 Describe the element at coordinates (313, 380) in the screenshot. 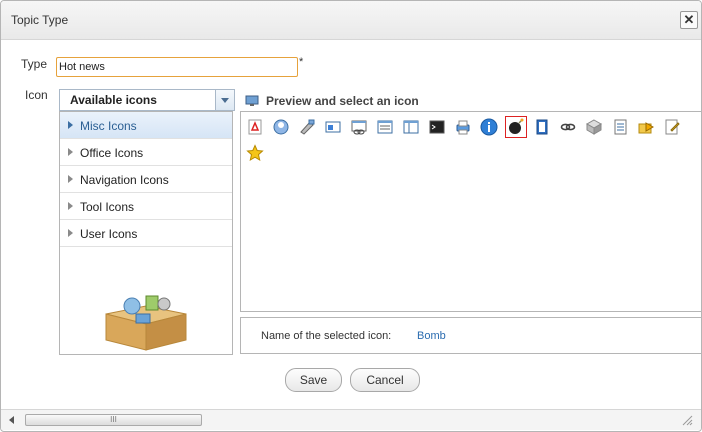

I see `save-button: Save` at that location.